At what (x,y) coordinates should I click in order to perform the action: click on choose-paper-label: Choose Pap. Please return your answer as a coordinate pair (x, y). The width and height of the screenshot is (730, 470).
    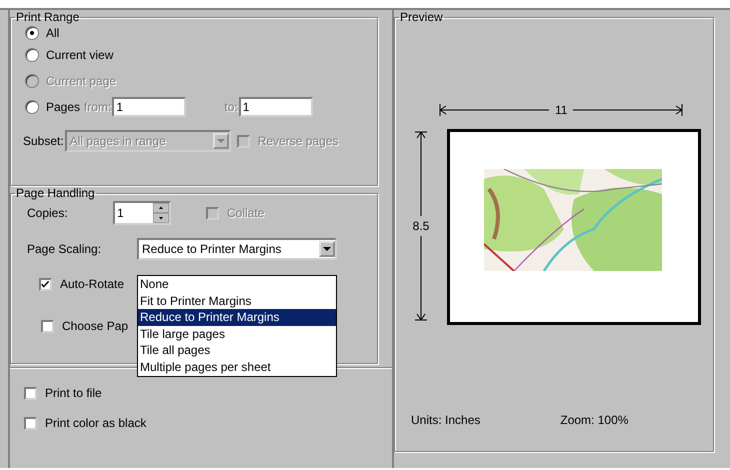
    Looking at the image, I should click on (95, 326).